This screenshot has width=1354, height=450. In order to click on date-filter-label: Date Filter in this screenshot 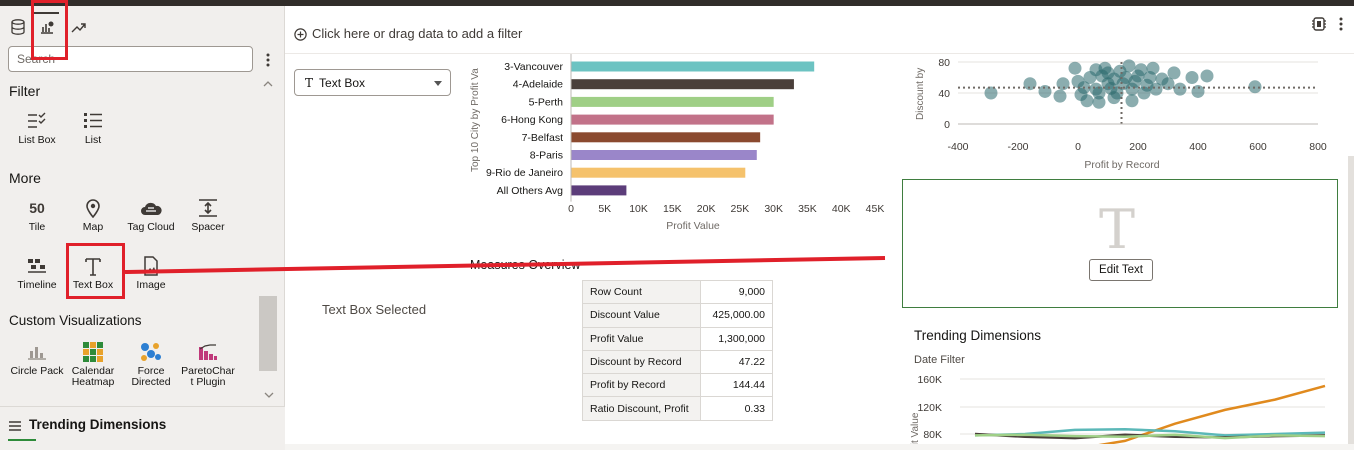, I will do `click(939, 360)`.